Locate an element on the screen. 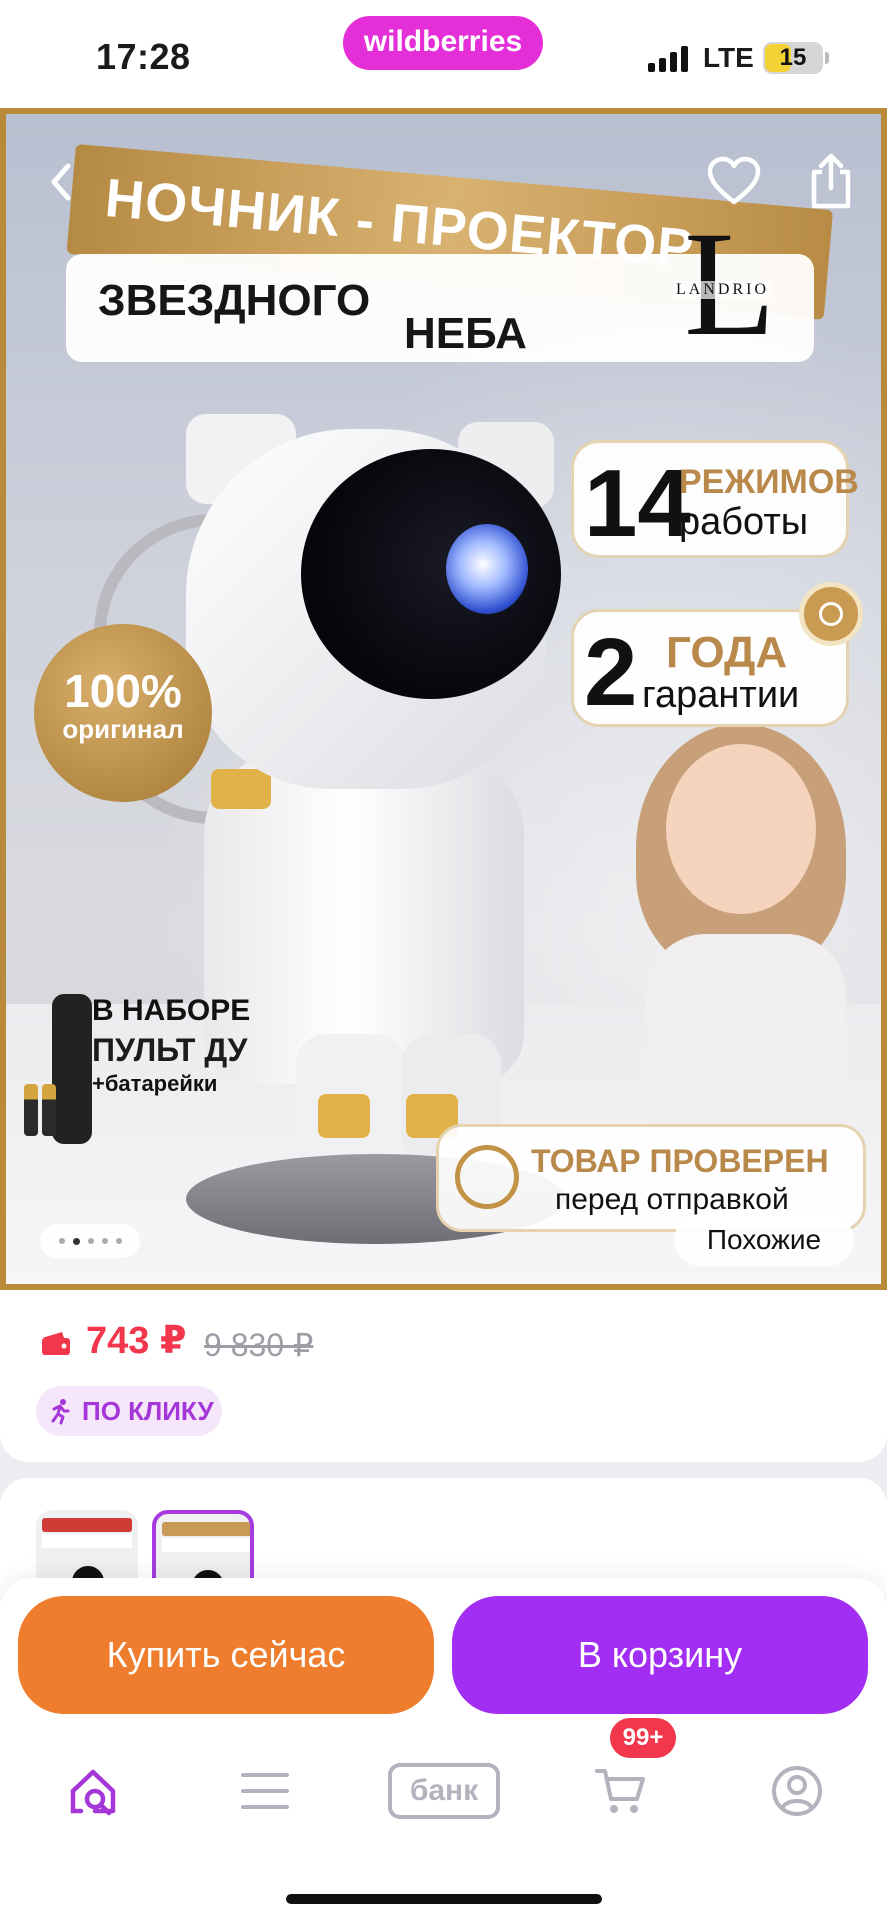  kit-line-3: +батарейки is located at coordinates (155, 1083).